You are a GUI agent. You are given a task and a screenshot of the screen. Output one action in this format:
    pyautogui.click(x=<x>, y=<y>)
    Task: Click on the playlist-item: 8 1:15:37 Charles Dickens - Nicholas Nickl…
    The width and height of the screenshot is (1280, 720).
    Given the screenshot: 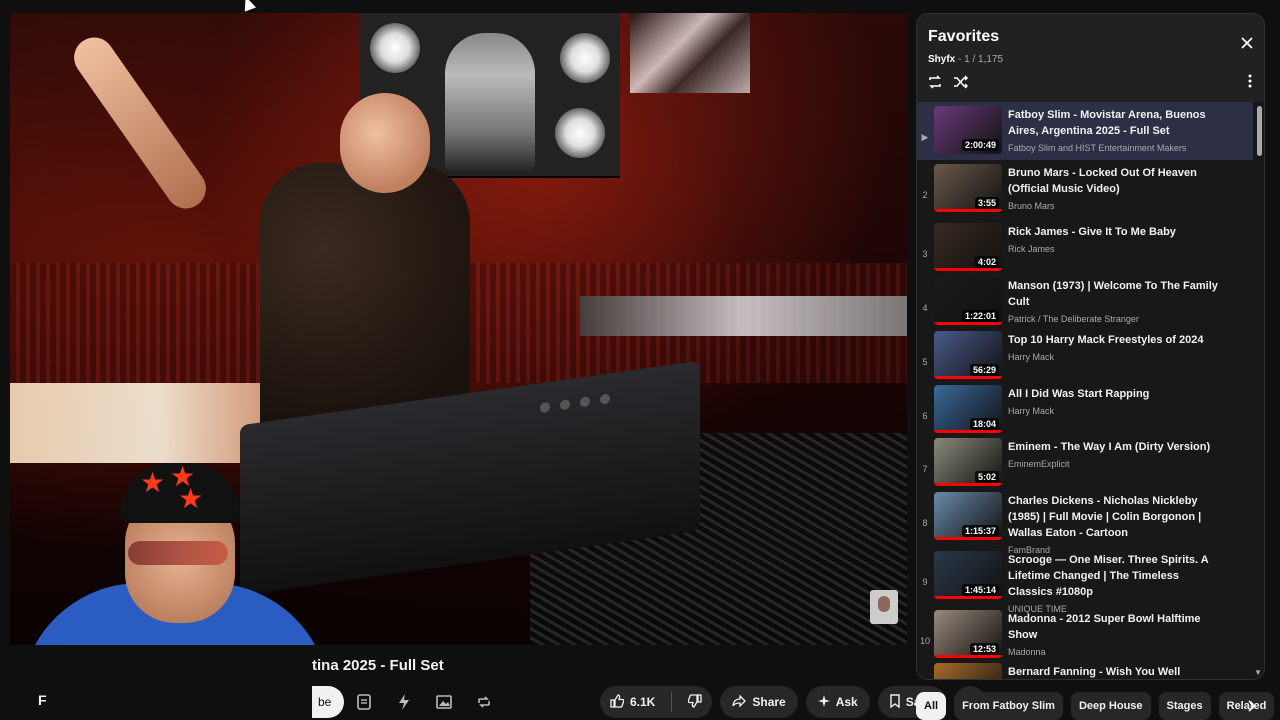 What is the action you would take?
    pyautogui.click(x=1085, y=521)
    